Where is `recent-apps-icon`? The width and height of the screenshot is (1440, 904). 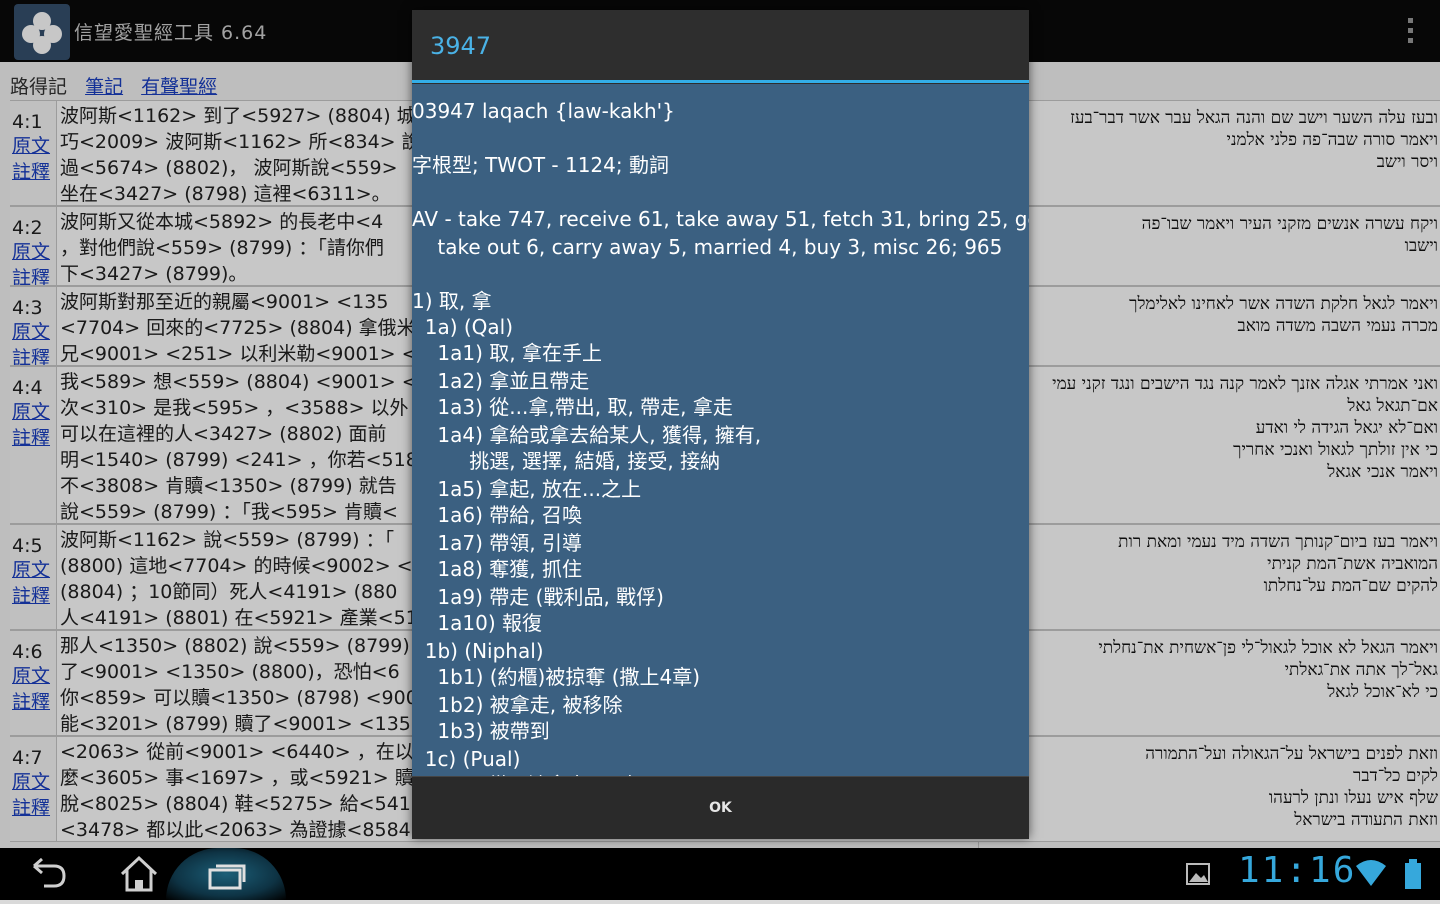
recent-apps-icon is located at coordinates (226, 874).